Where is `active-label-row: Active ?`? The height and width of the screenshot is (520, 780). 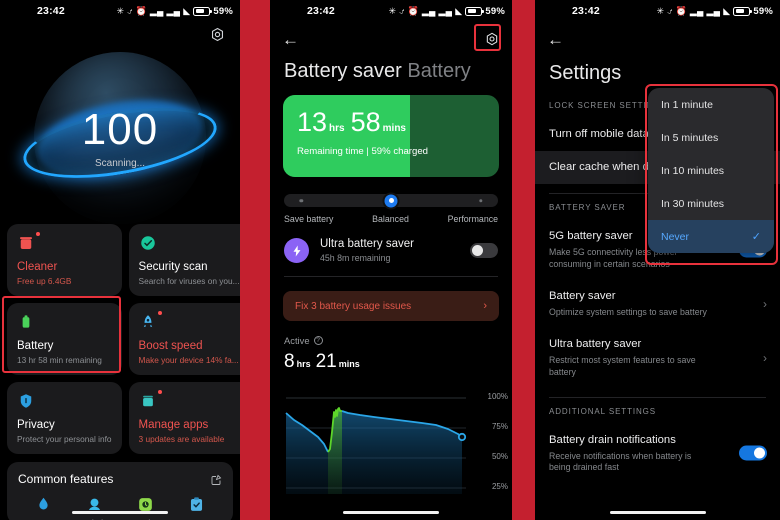 active-label-row: Active ? is located at coordinates (391, 340).